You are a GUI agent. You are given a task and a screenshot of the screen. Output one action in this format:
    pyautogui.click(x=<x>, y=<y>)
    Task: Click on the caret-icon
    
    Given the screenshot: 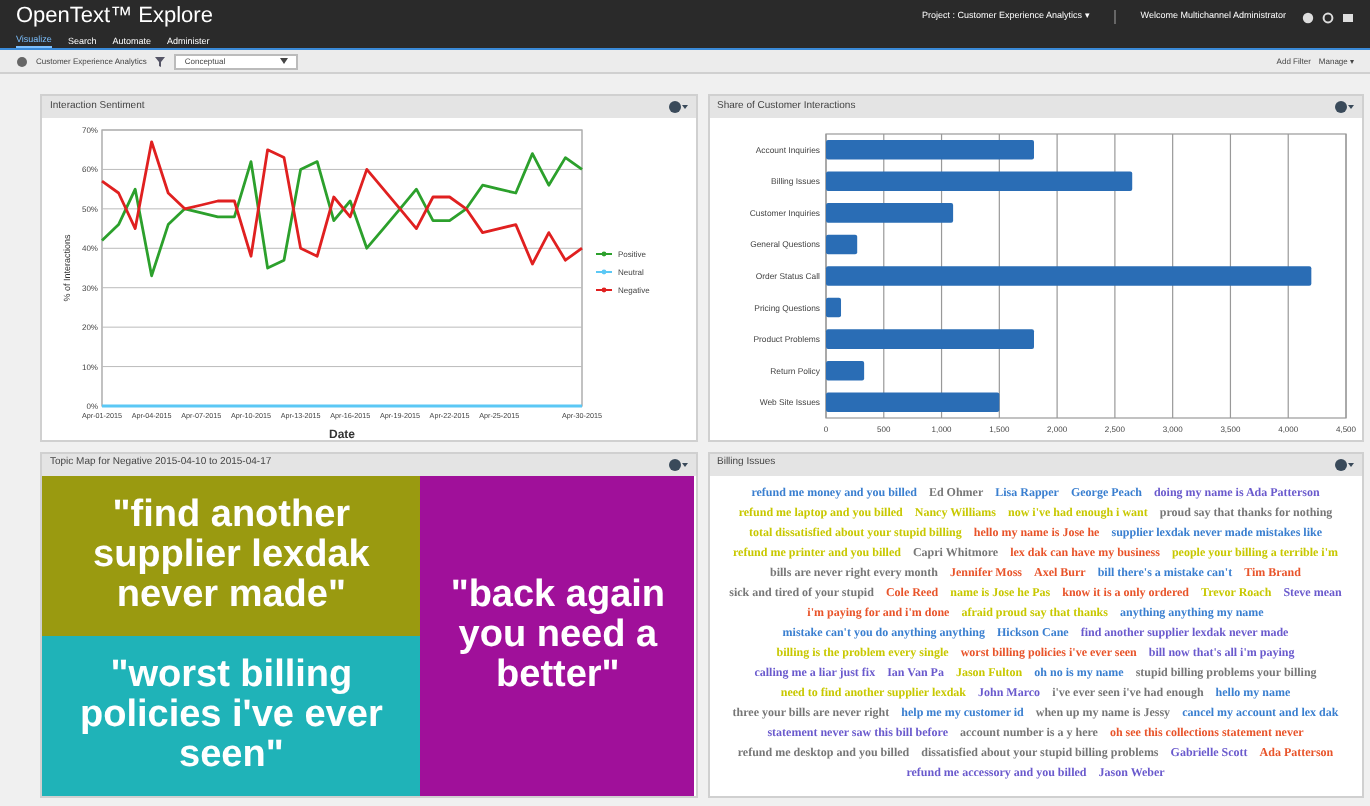 What is the action you would take?
    pyautogui.click(x=284, y=61)
    